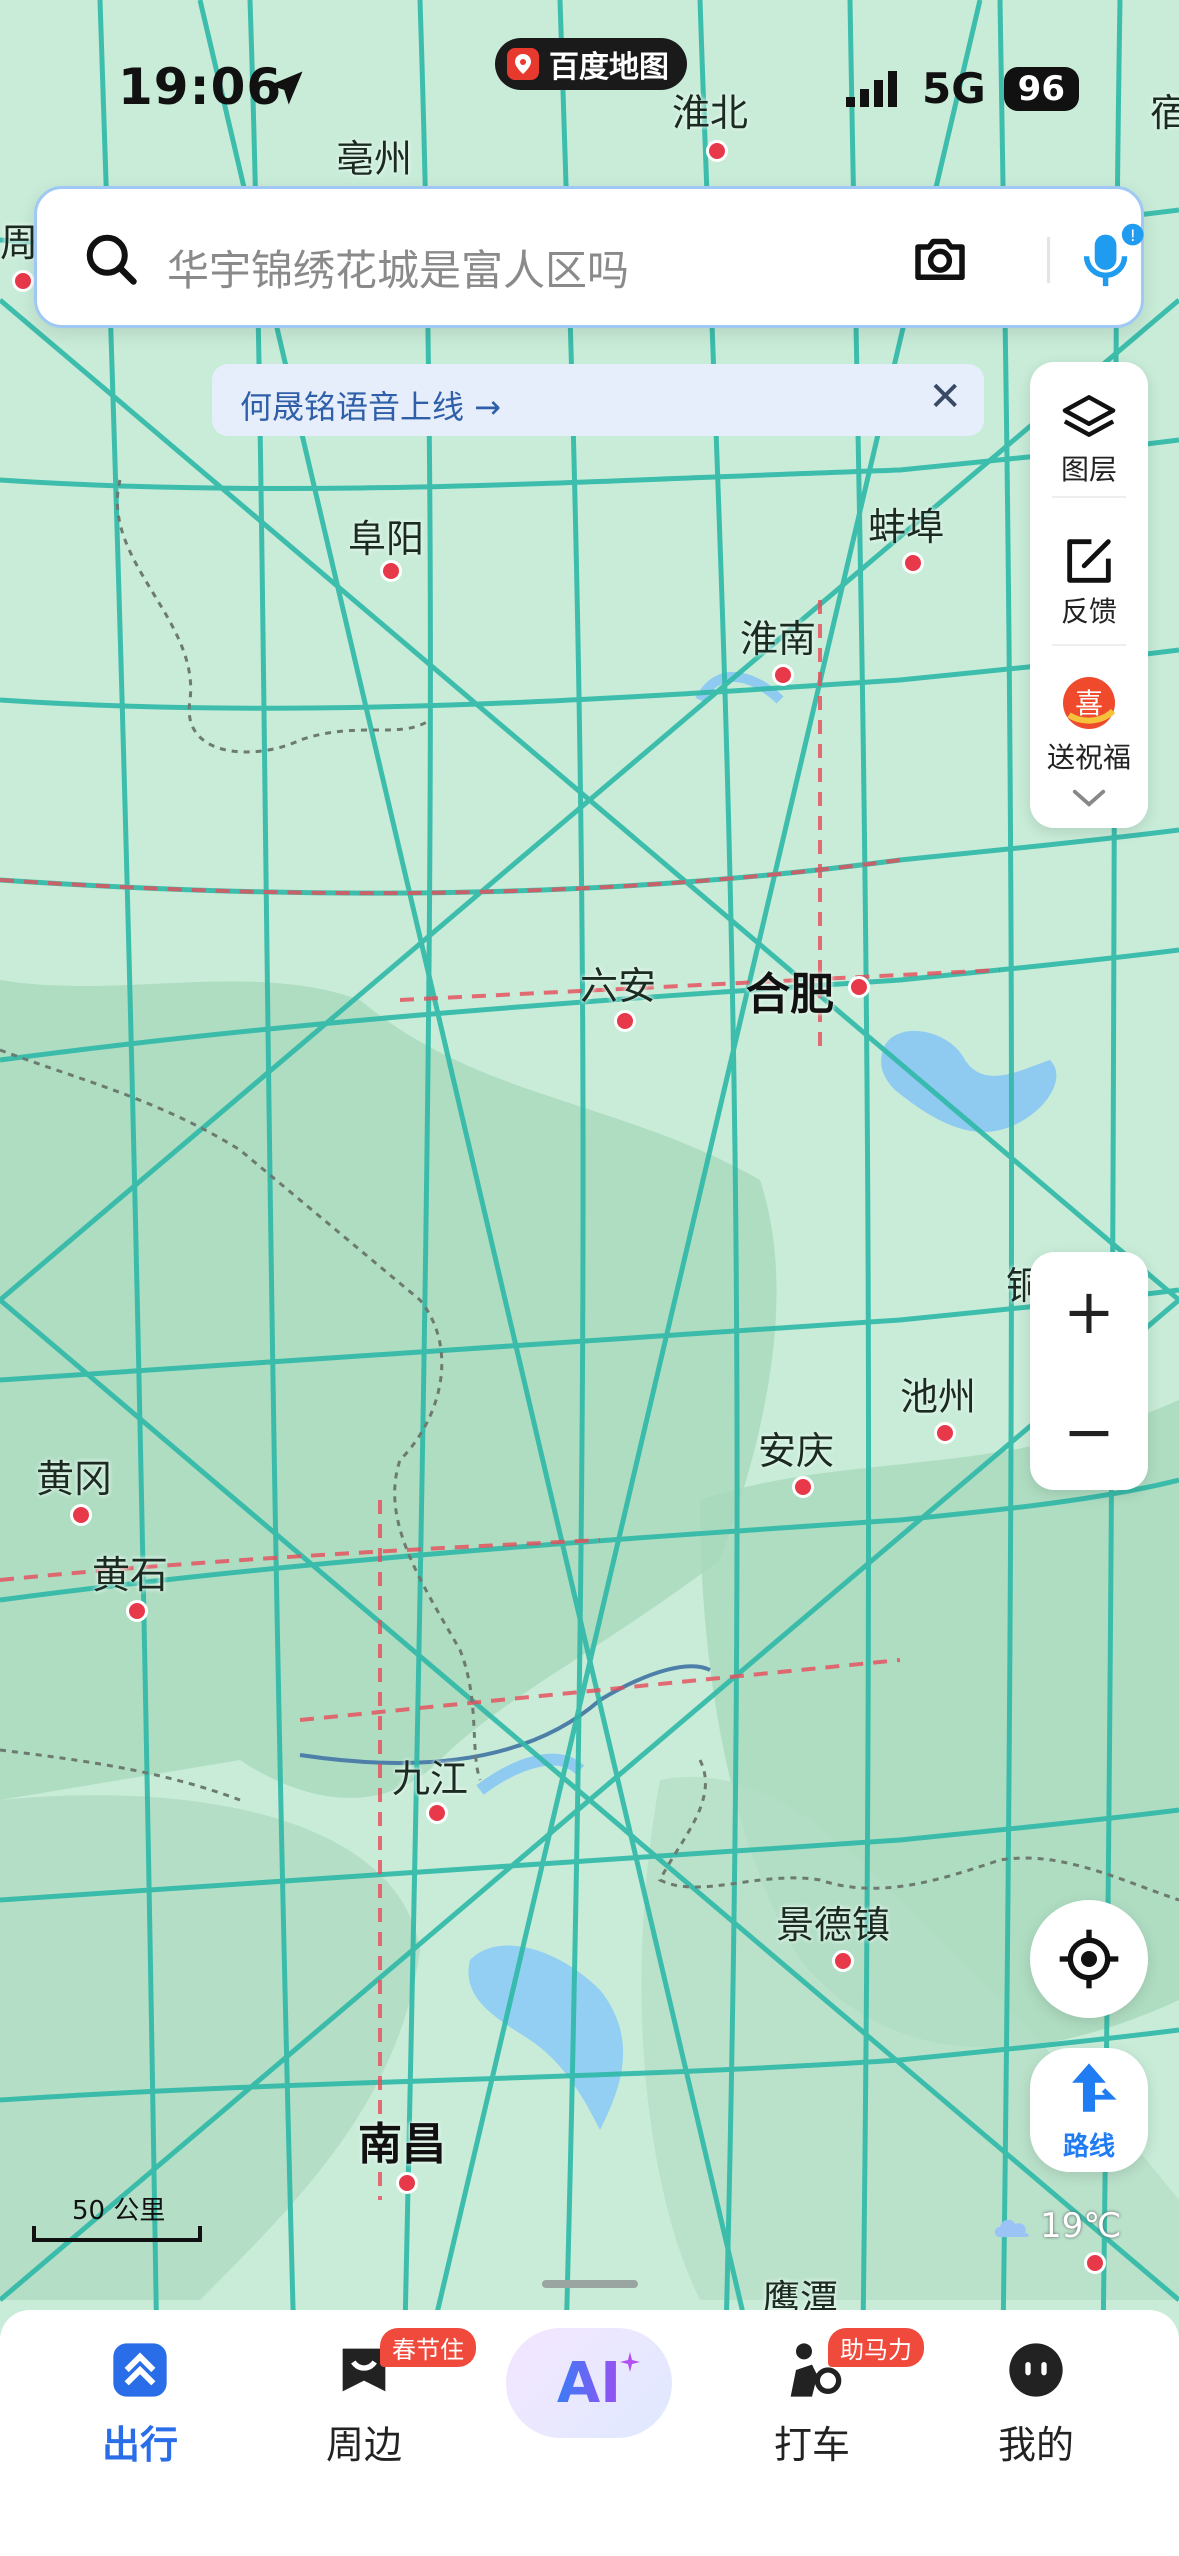  Describe the element at coordinates (19, 239) in the screenshot. I see `city-label-zhou: 周` at that location.